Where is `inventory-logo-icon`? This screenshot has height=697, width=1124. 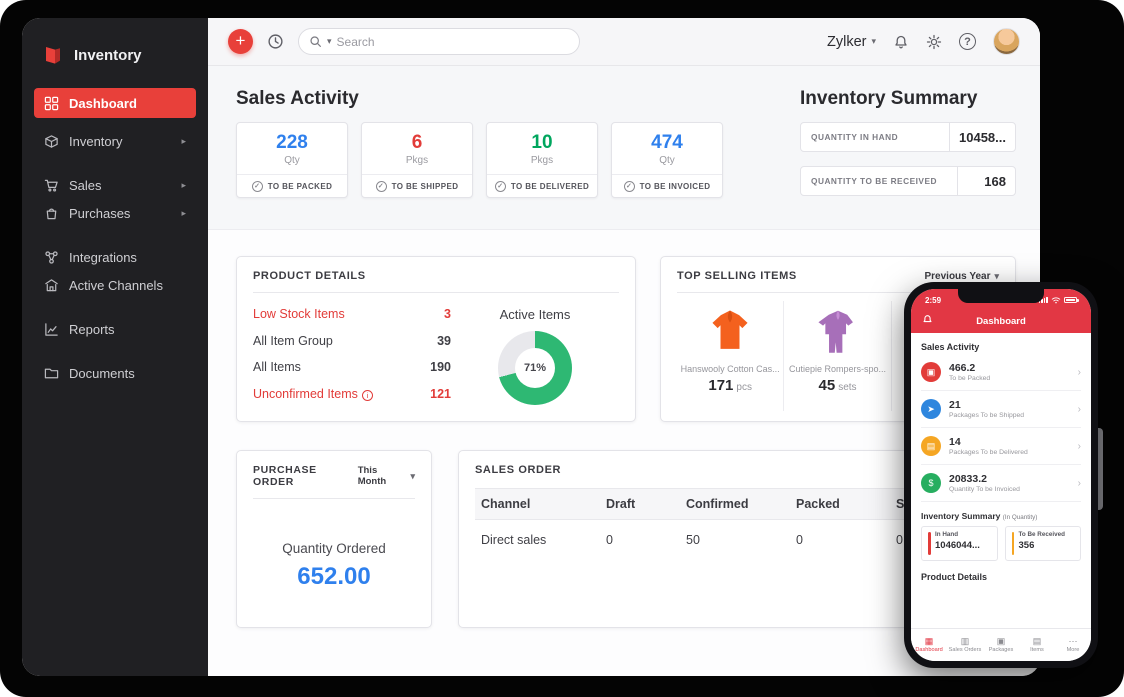
inventory-logo-icon is located at coordinates (53, 55).